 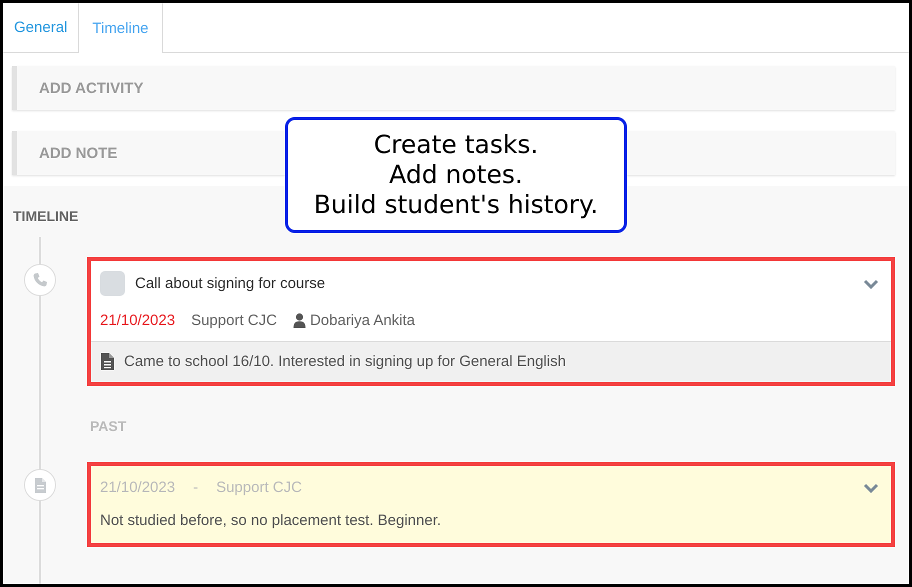 What do you see at coordinates (456, 175) in the screenshot?
I see `callout-tooltip: Create tasks. Add notes. Build student's history.` at bounding box center [456, 175].